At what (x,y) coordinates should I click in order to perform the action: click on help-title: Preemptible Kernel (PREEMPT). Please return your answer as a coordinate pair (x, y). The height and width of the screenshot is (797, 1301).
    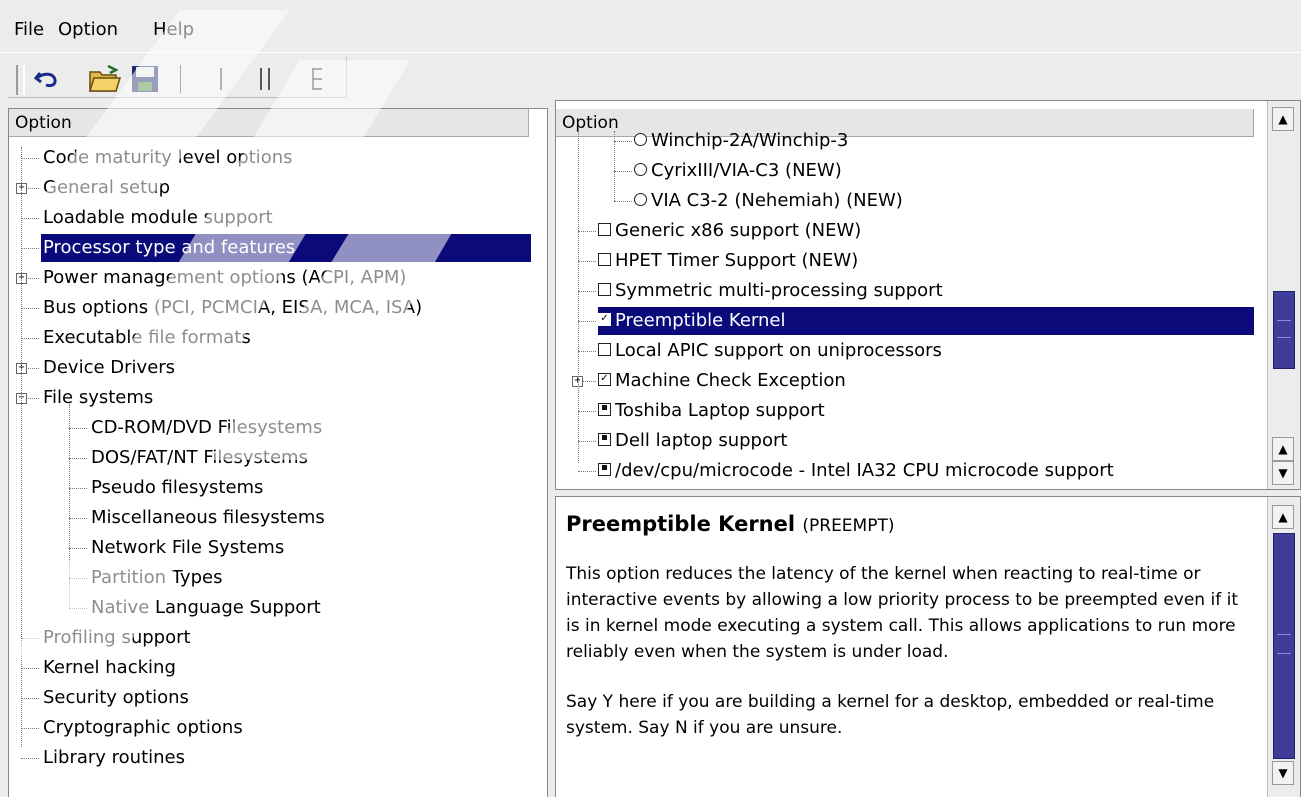
    Looking at the image, I should click on (906, 525).